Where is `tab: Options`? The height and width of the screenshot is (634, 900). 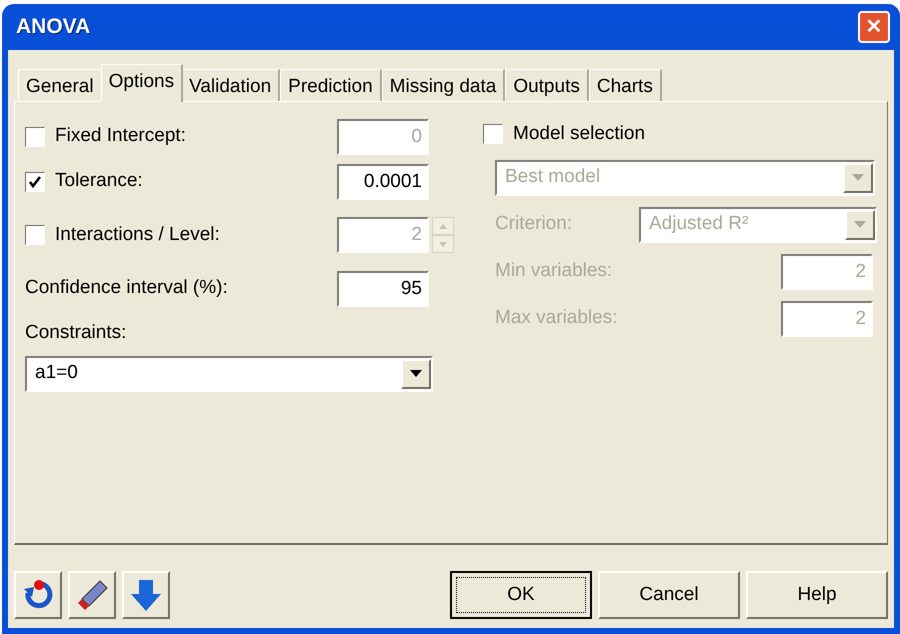
tab: Options is located at coordinates (142, 83).